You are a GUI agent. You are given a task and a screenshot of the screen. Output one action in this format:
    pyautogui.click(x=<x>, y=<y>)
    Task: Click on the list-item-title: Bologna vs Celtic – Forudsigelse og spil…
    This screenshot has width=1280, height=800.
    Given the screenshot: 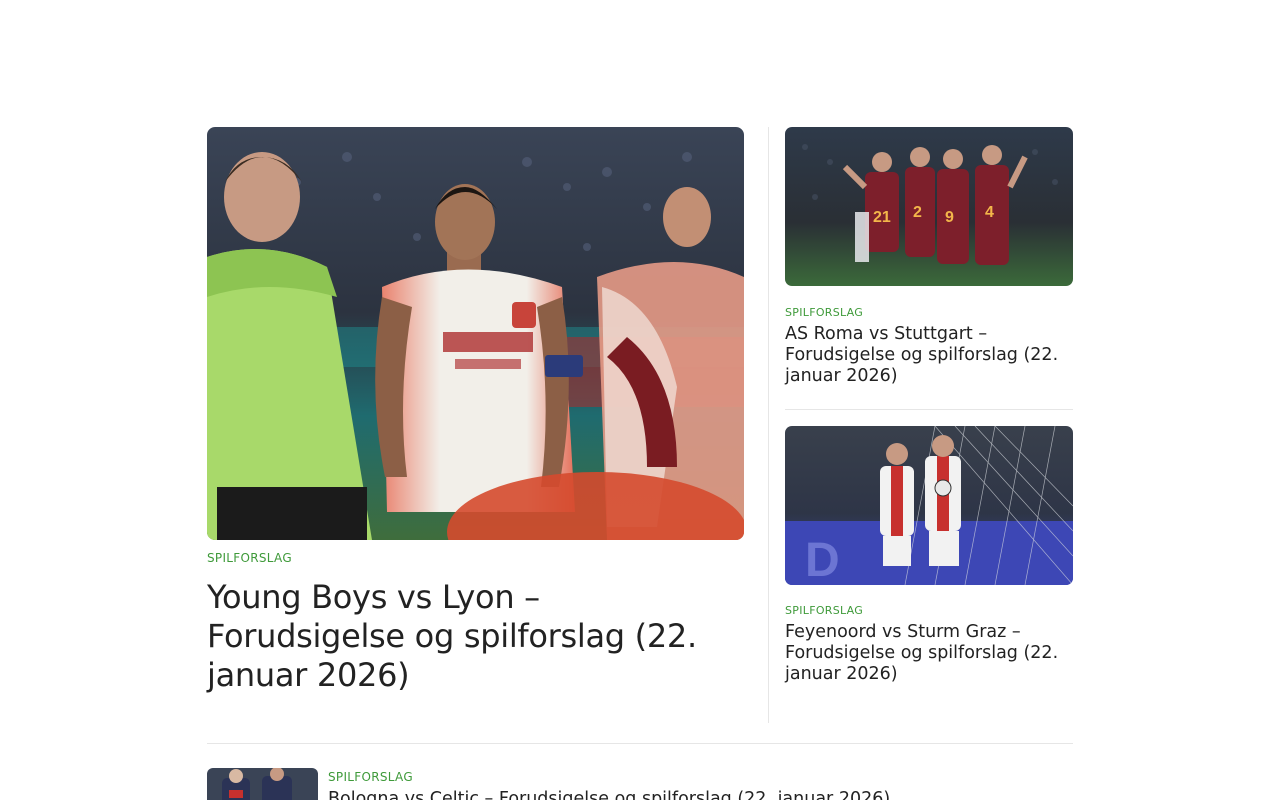 What is the action you would take?
    pyautogui.click(x=609, y=794)
    